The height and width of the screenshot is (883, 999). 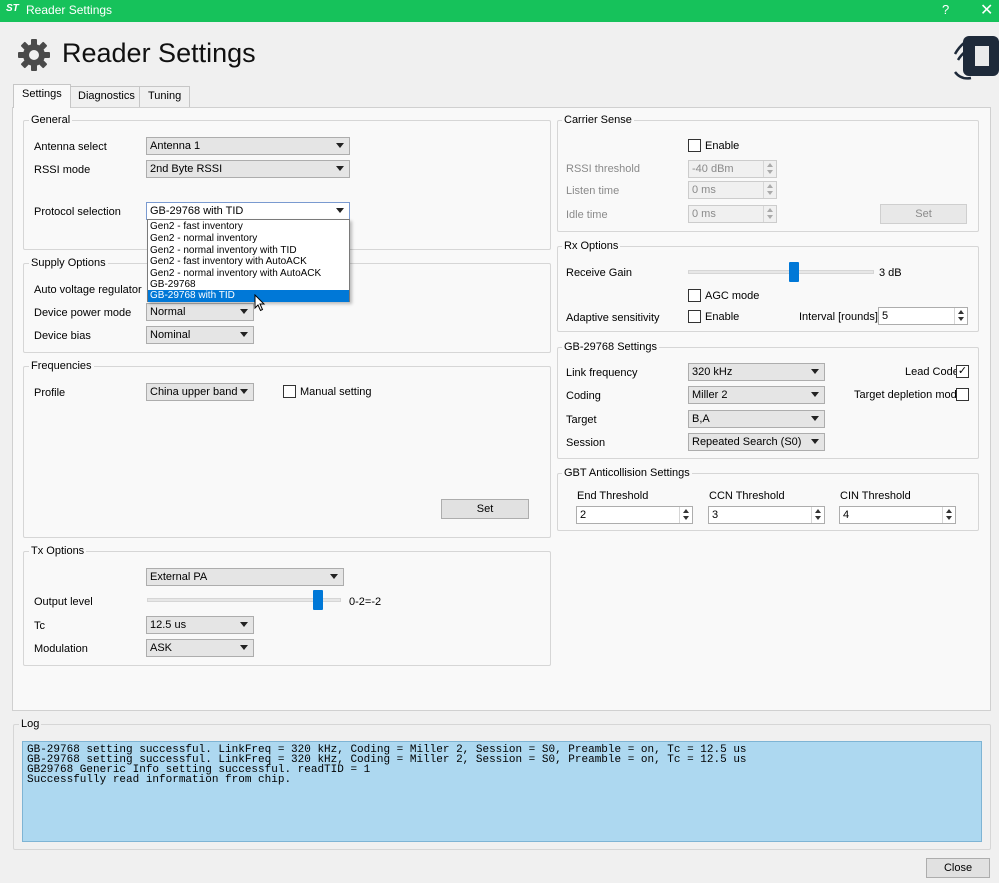 What do you see at coordinates (248, 146) in the screenshot?
I see `antenna-select: Antenna 1` at bounding box center [248, 146].